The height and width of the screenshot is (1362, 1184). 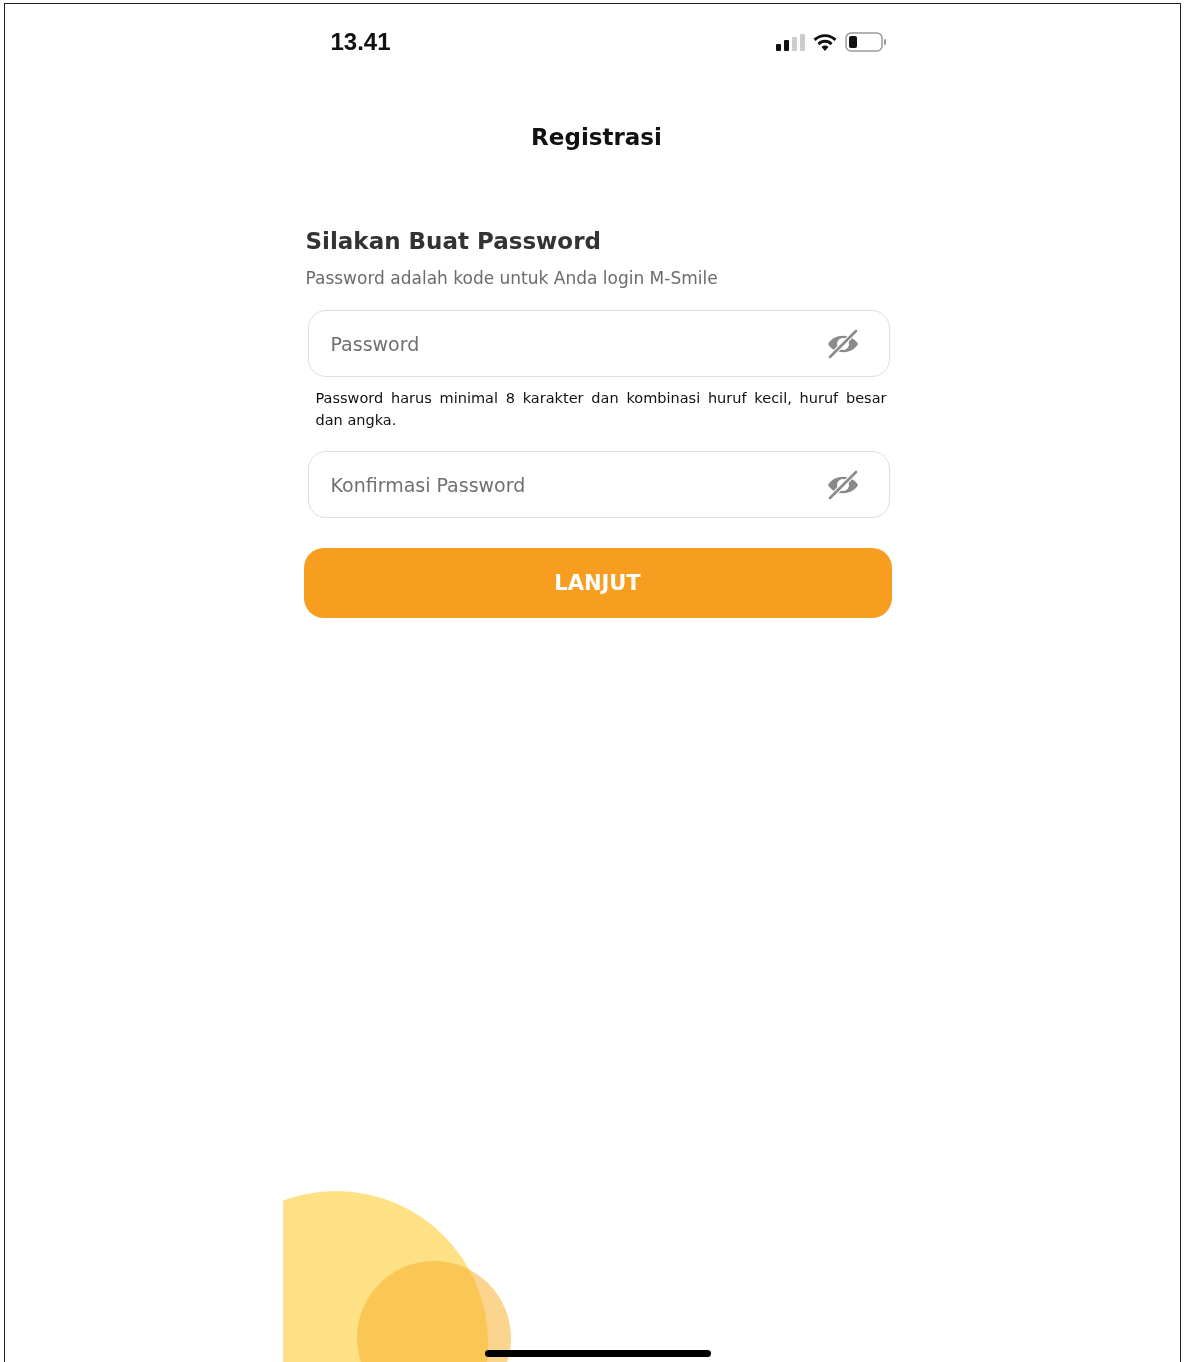 I want to click on status-time: 13.41, so click(x=360, y=42).